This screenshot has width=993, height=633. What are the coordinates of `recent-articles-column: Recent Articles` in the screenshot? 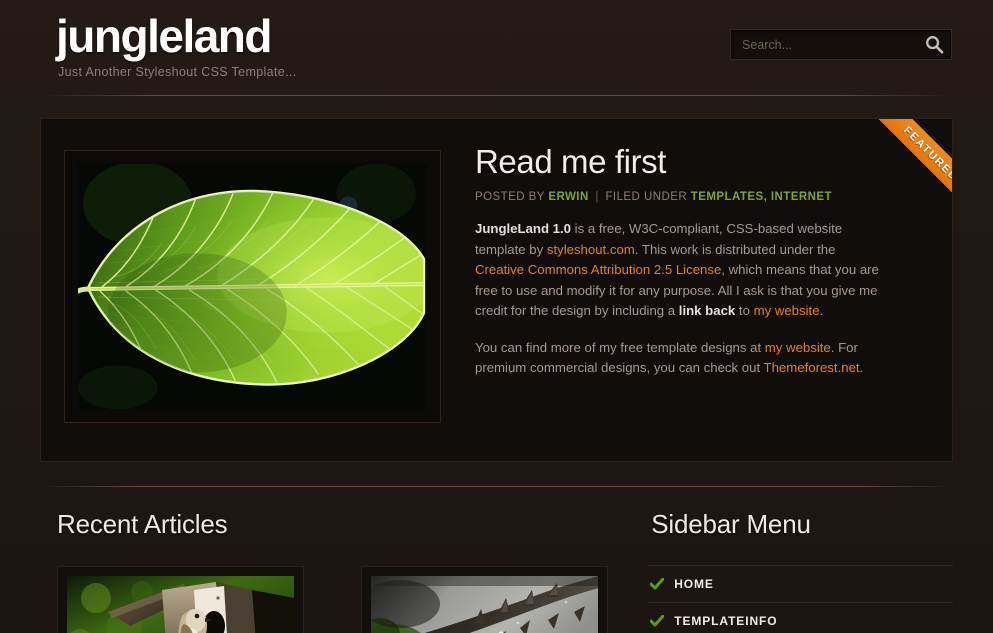 It's located at (332, 571).